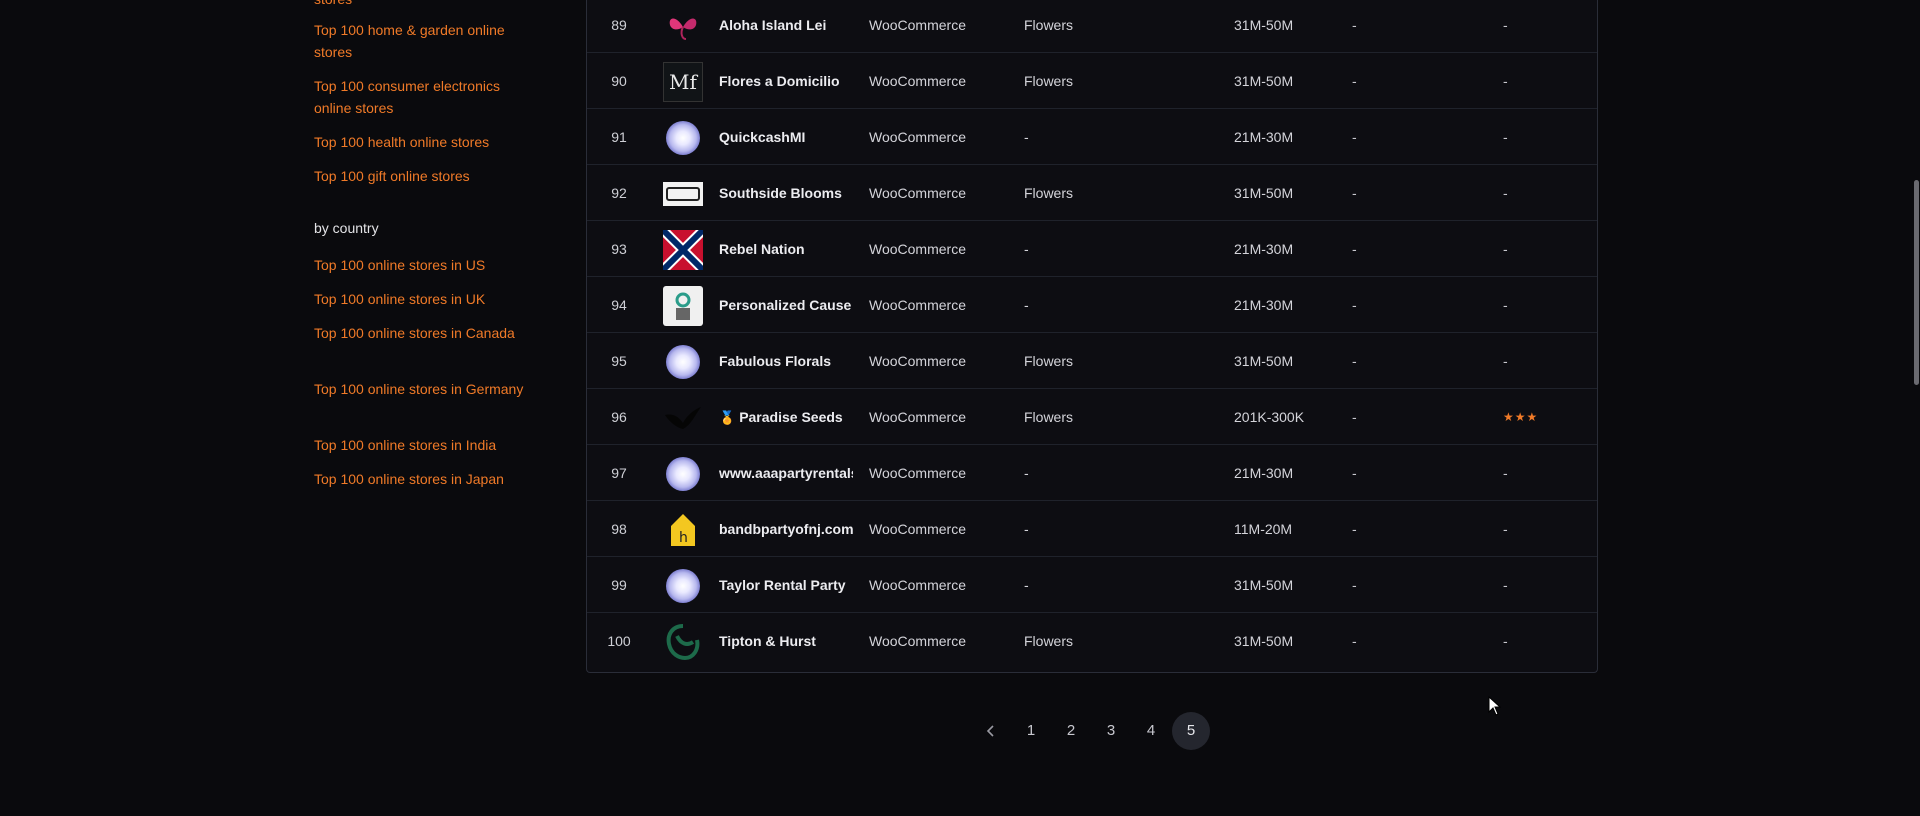 The width and height of the screenshot is (1920, 816). I want to click on store-name-link: Taylor Rental Party, so click(786, 585).